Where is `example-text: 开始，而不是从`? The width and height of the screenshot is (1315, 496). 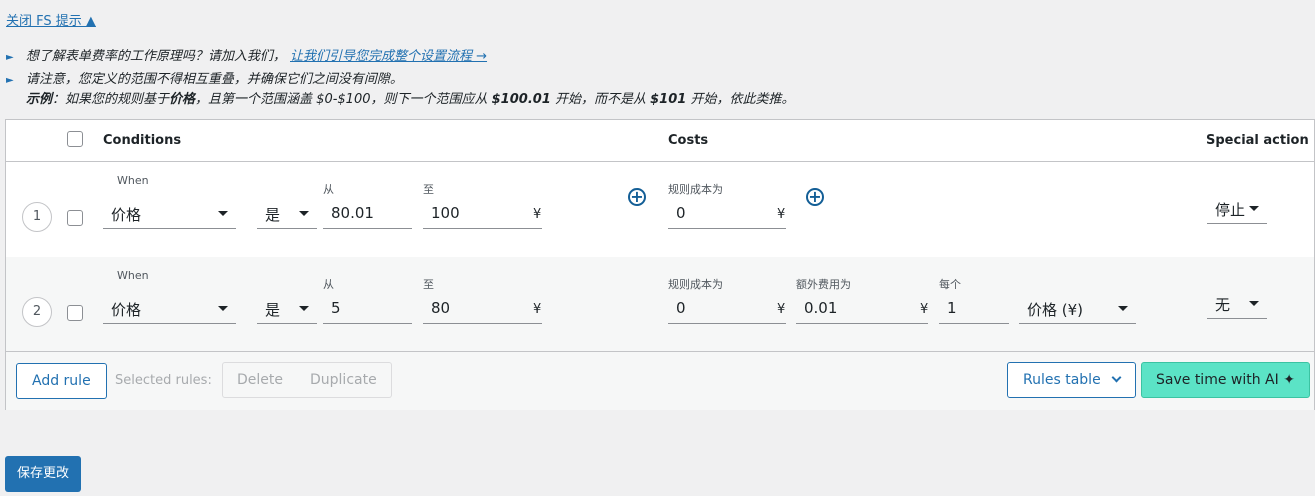 example-text: 开始，而不是从 is located at coordinates (600, 99).